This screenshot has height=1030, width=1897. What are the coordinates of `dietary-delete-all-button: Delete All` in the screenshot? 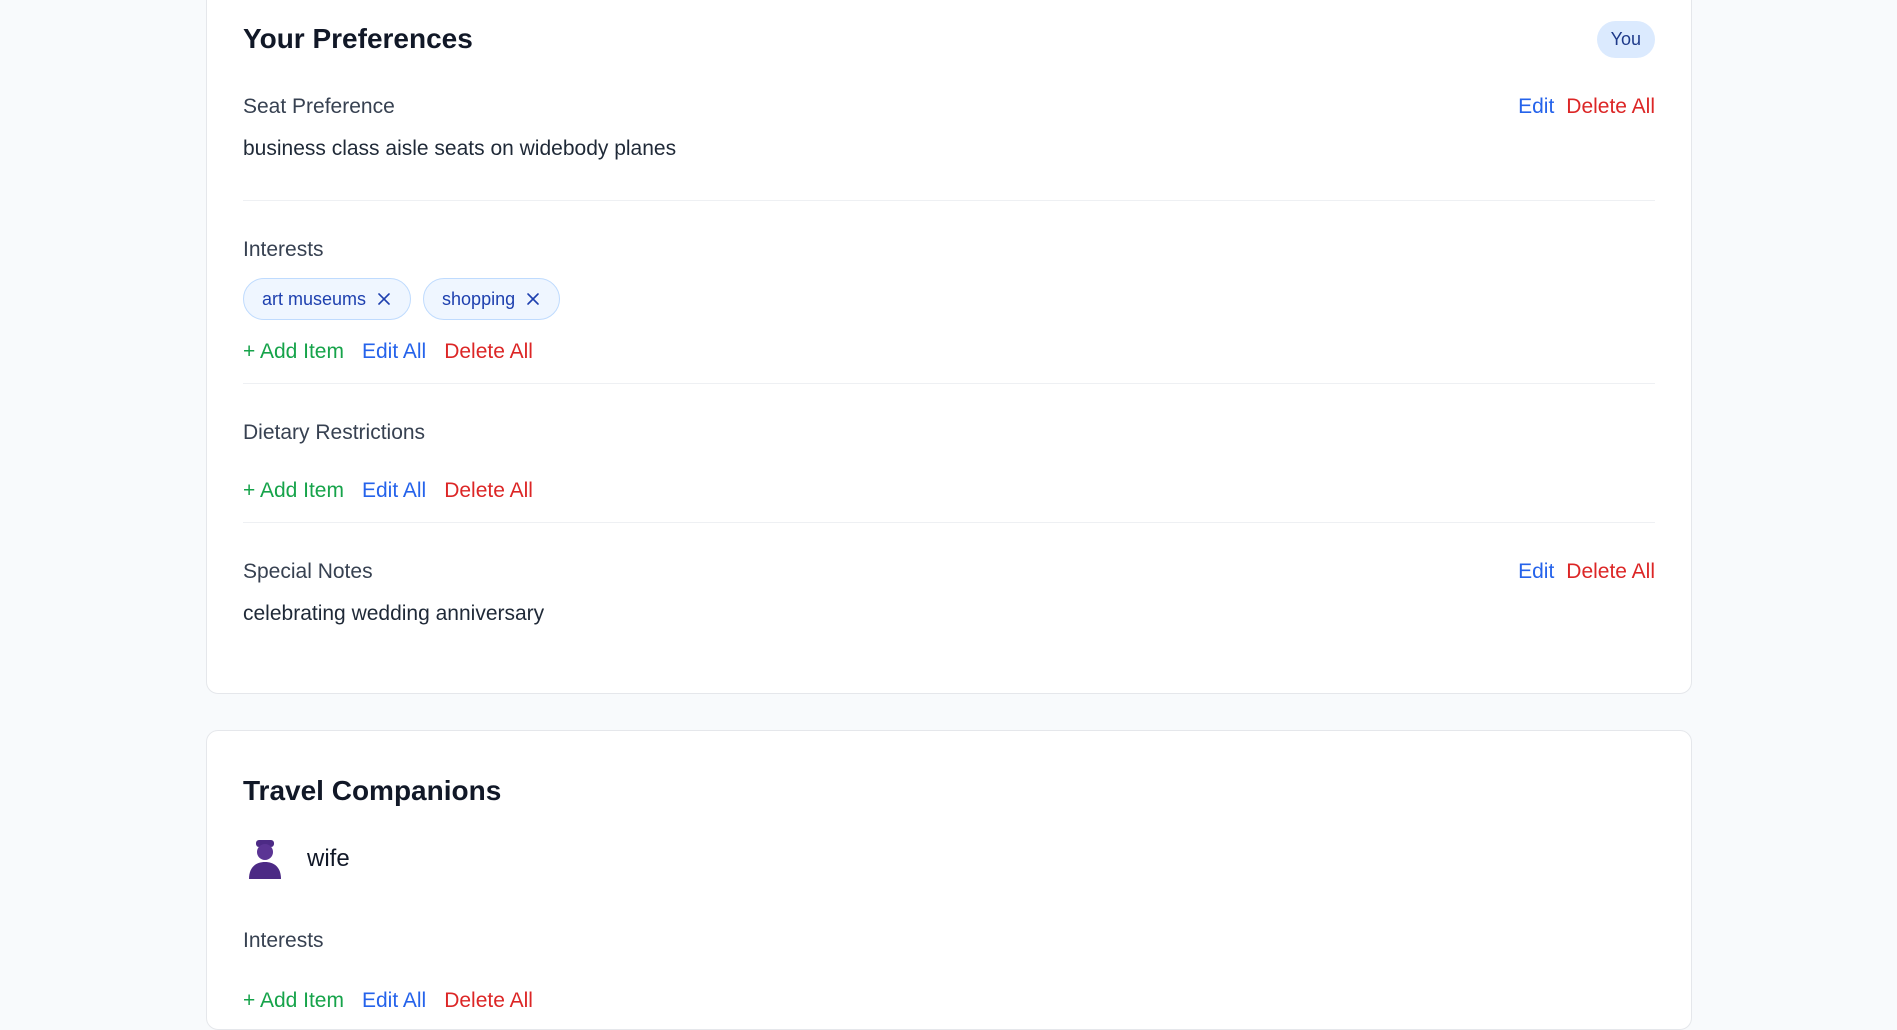 It's located at (488, 491).